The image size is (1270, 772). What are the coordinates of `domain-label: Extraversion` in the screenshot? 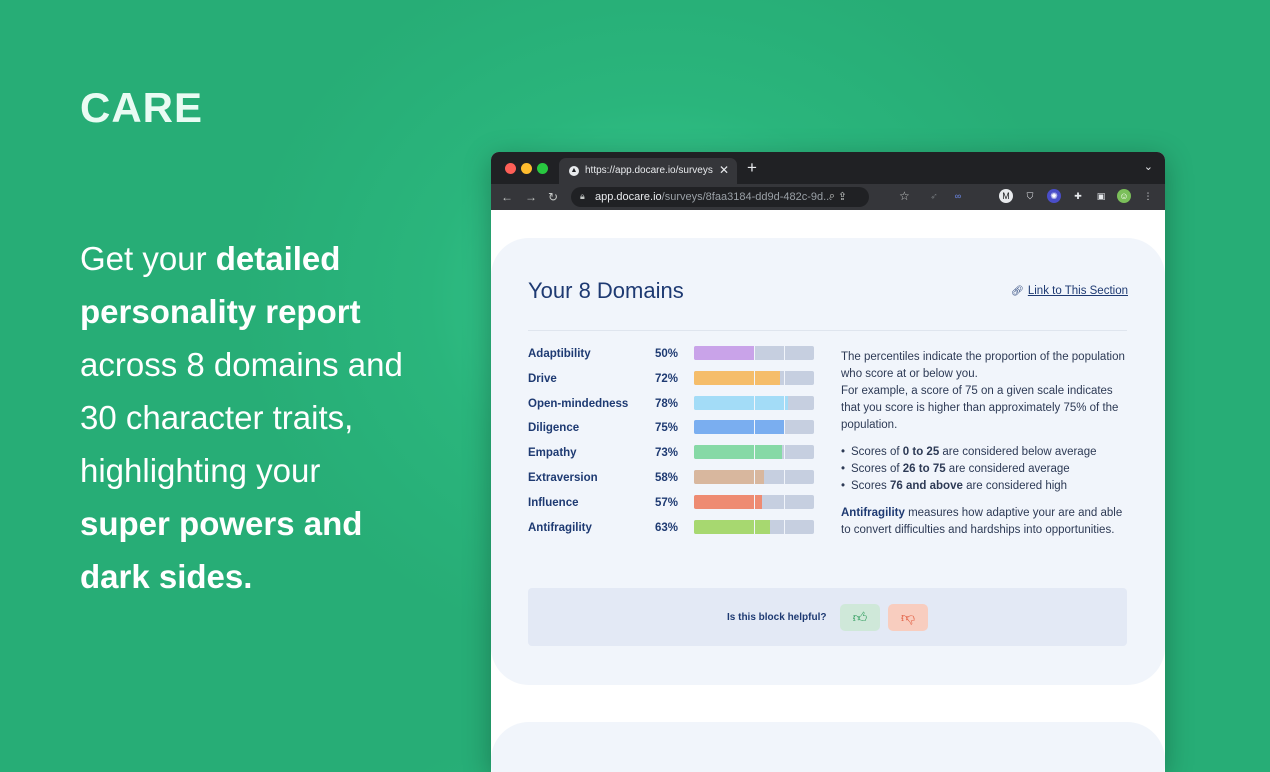 It's located at (563, 478).